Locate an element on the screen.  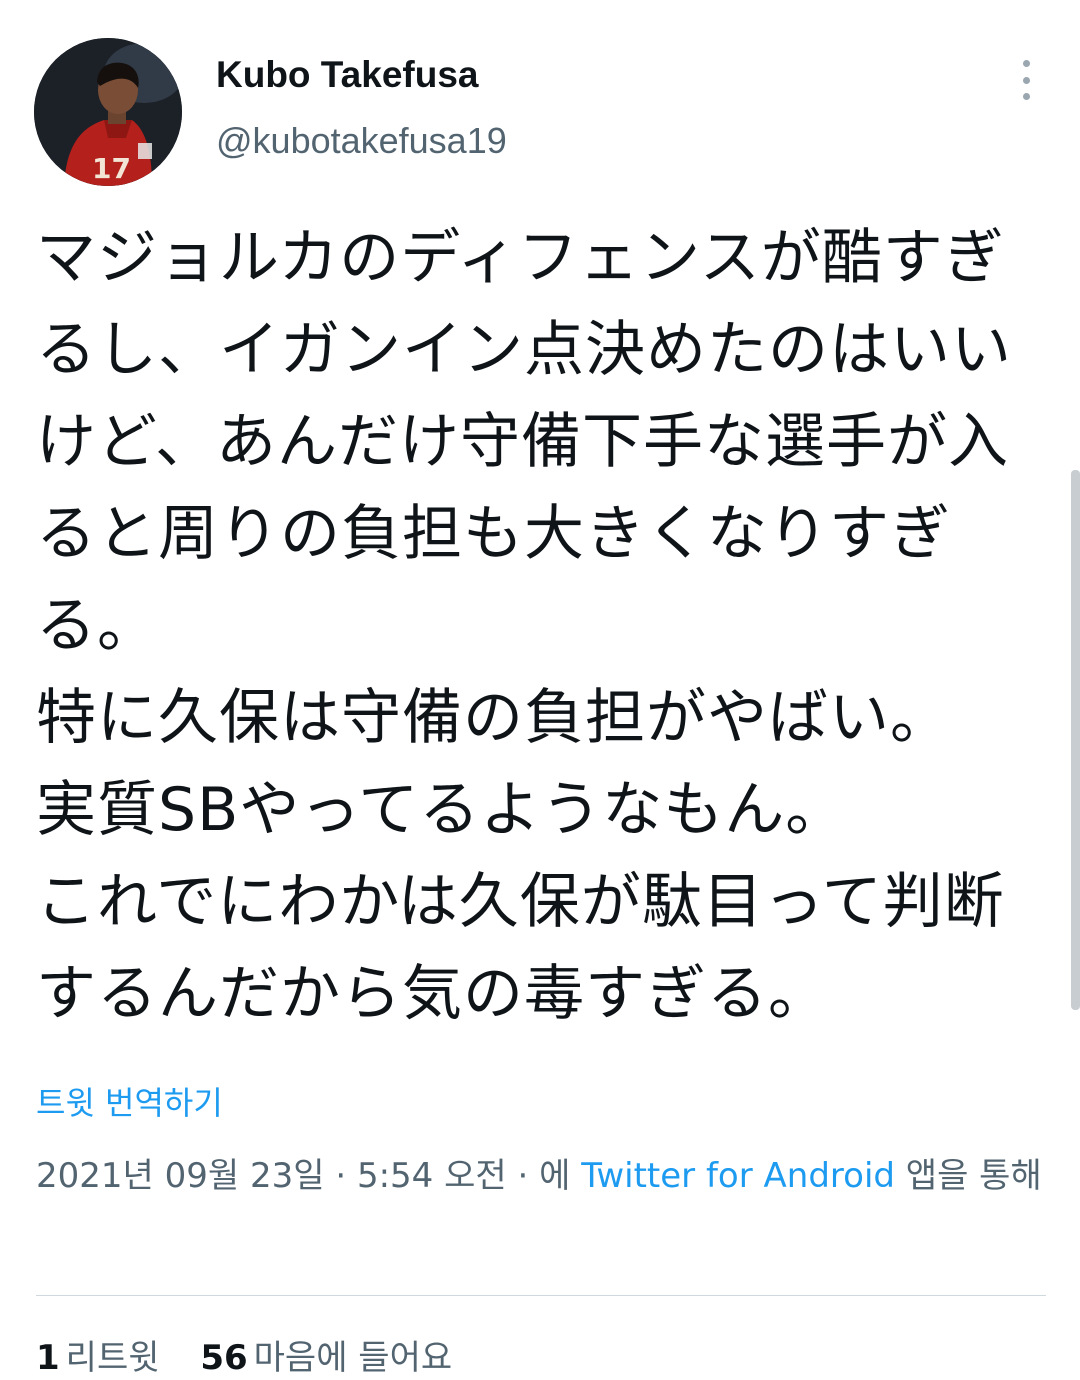
player-avatar-photo: 17 is located at coordinates (108, 112).